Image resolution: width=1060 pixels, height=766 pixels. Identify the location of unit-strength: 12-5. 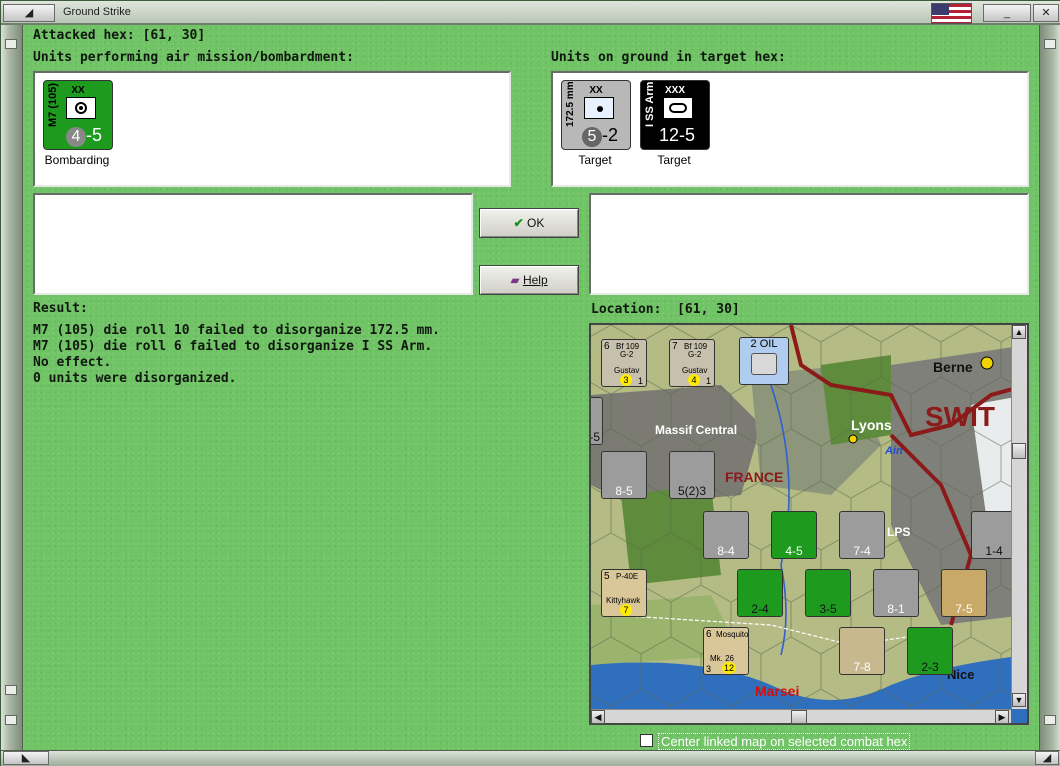
(677, 135).